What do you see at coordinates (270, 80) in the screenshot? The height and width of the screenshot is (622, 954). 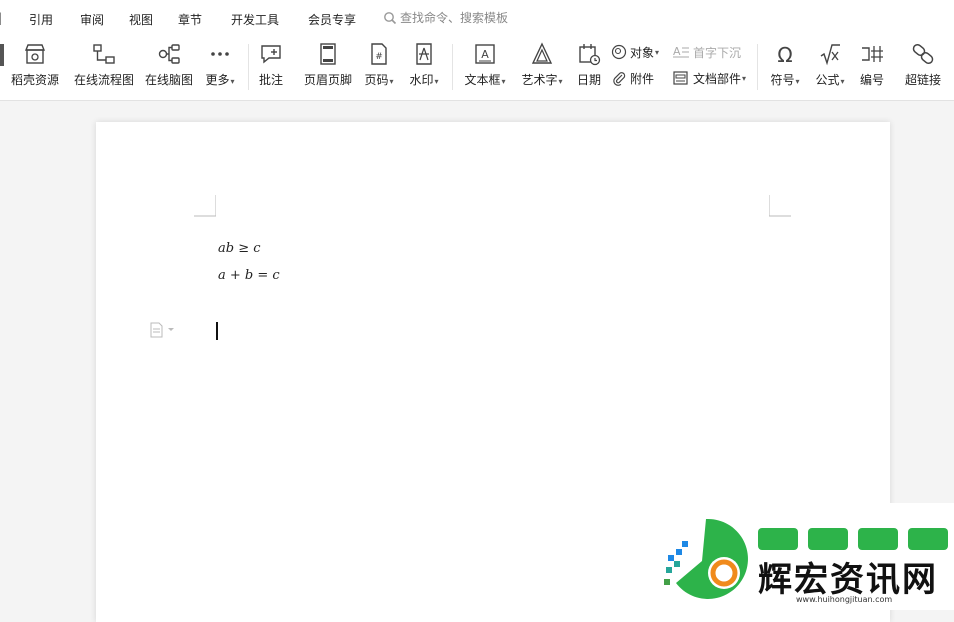 I see `tool-label: 批注` at bounding box center [270, 80].